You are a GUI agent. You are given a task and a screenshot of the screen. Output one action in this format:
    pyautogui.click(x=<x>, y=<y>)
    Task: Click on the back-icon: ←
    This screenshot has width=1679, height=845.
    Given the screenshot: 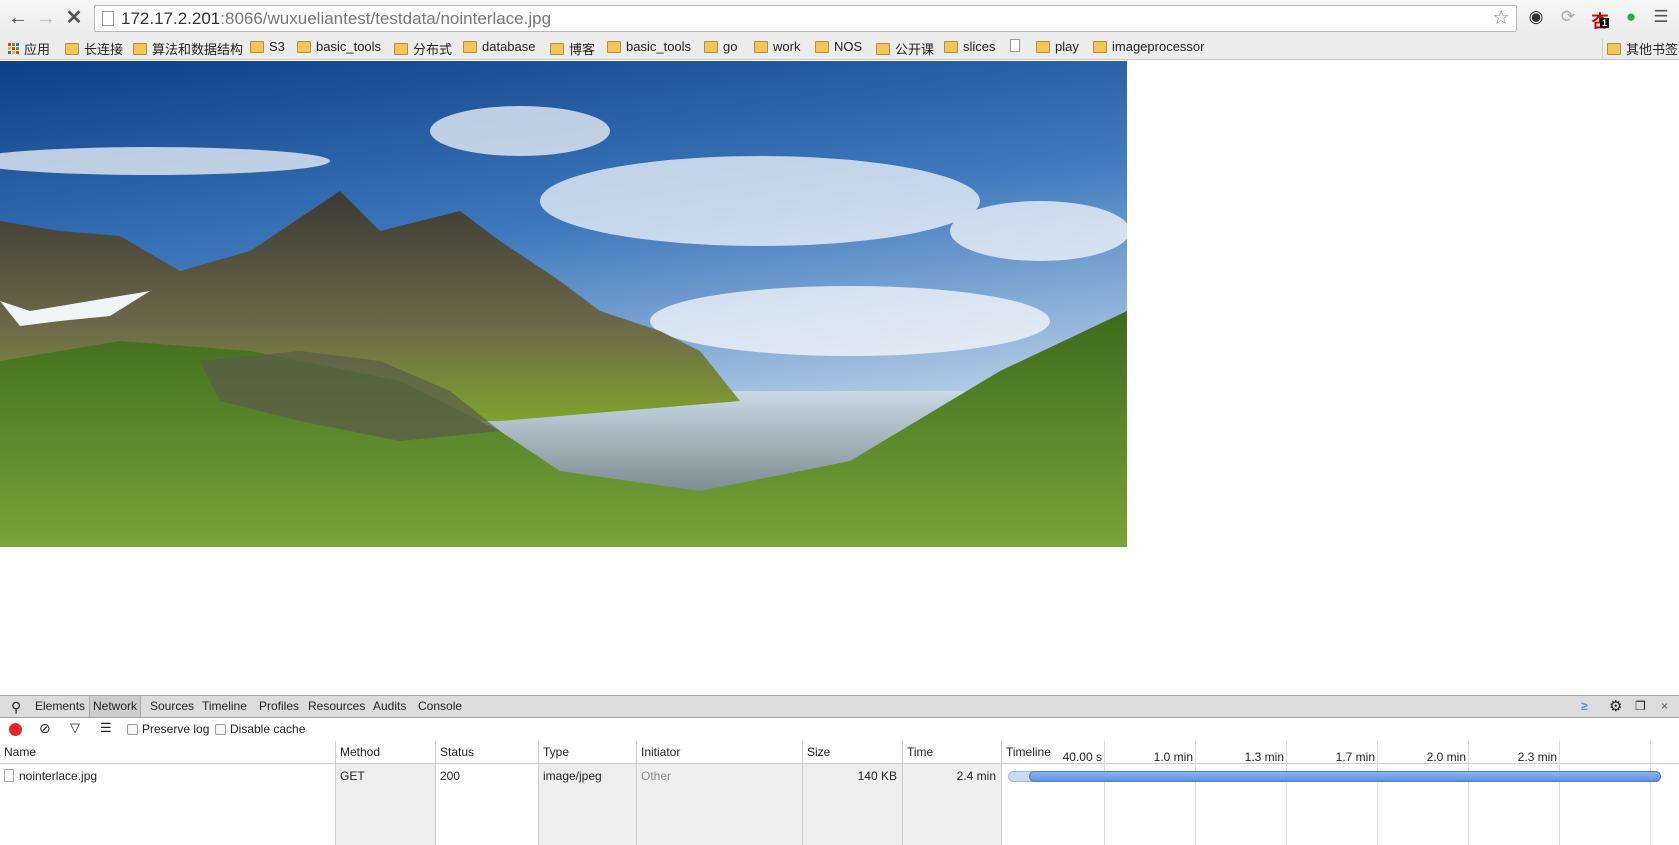 What is the action you would take?
    pyautogui.click(x=18, y=18)
    